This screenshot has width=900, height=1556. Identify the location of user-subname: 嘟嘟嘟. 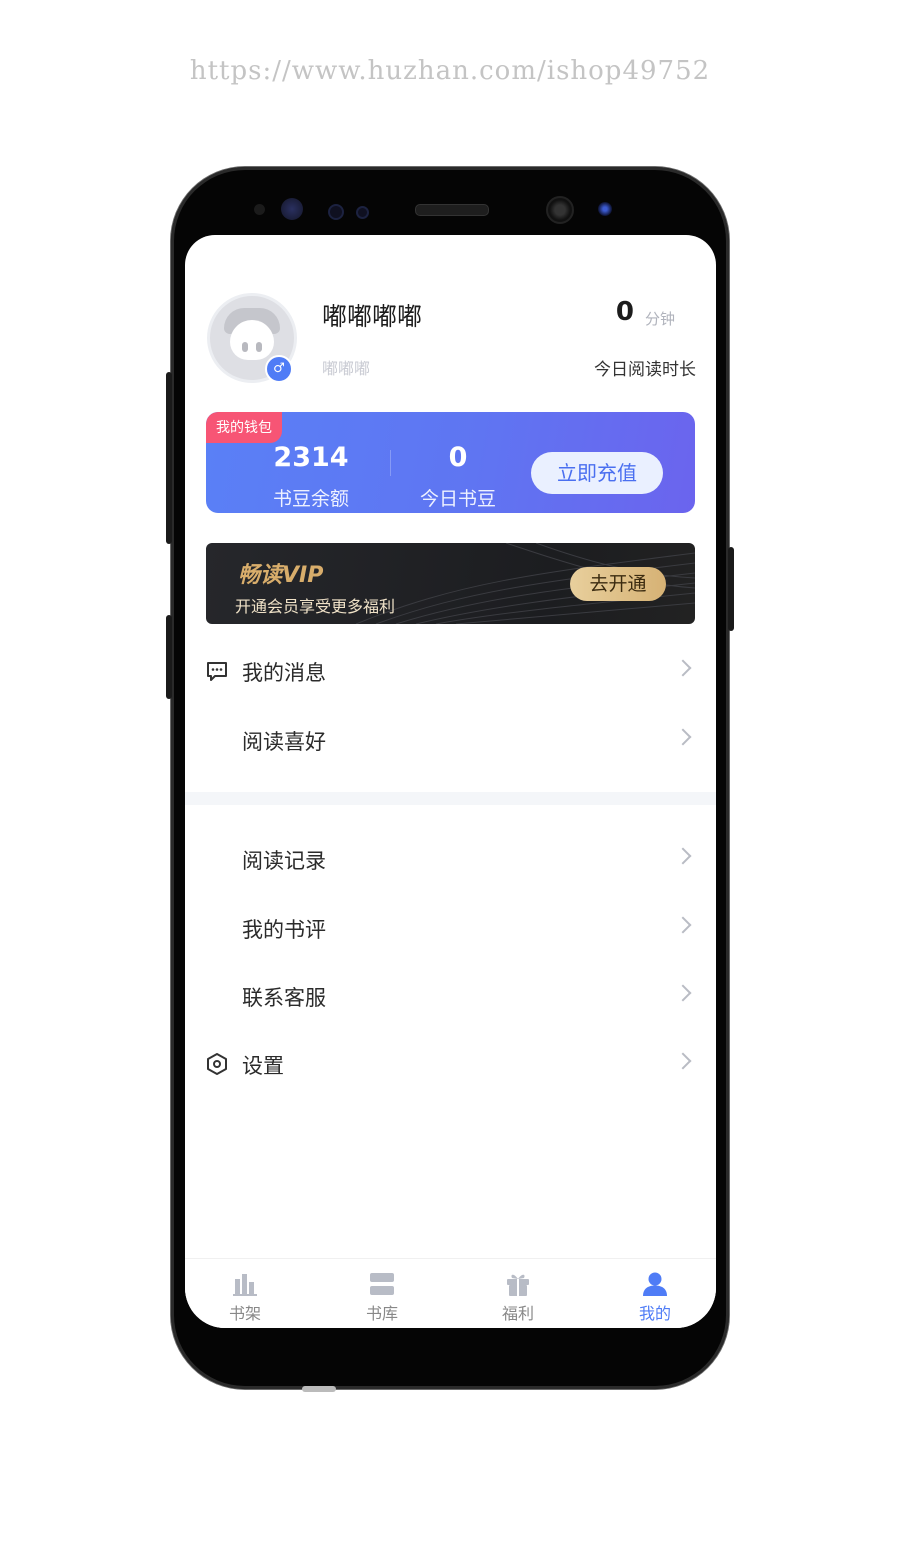
(346, 368).